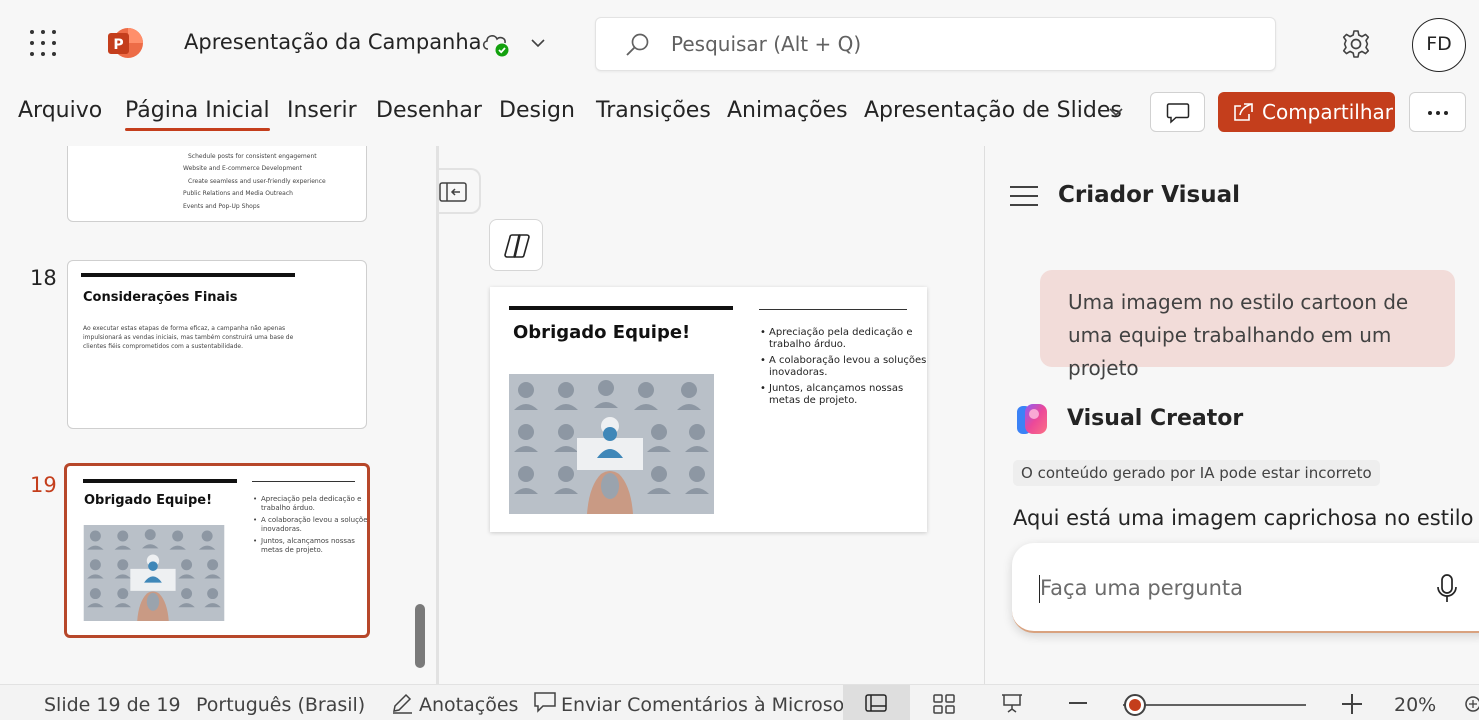 The width and height of the screenshot is (1479, 720). What do you see at coordinates (1214, 705) in the screenshot?
I see `zoom-slider-track` at bounding box center [1214, 705].